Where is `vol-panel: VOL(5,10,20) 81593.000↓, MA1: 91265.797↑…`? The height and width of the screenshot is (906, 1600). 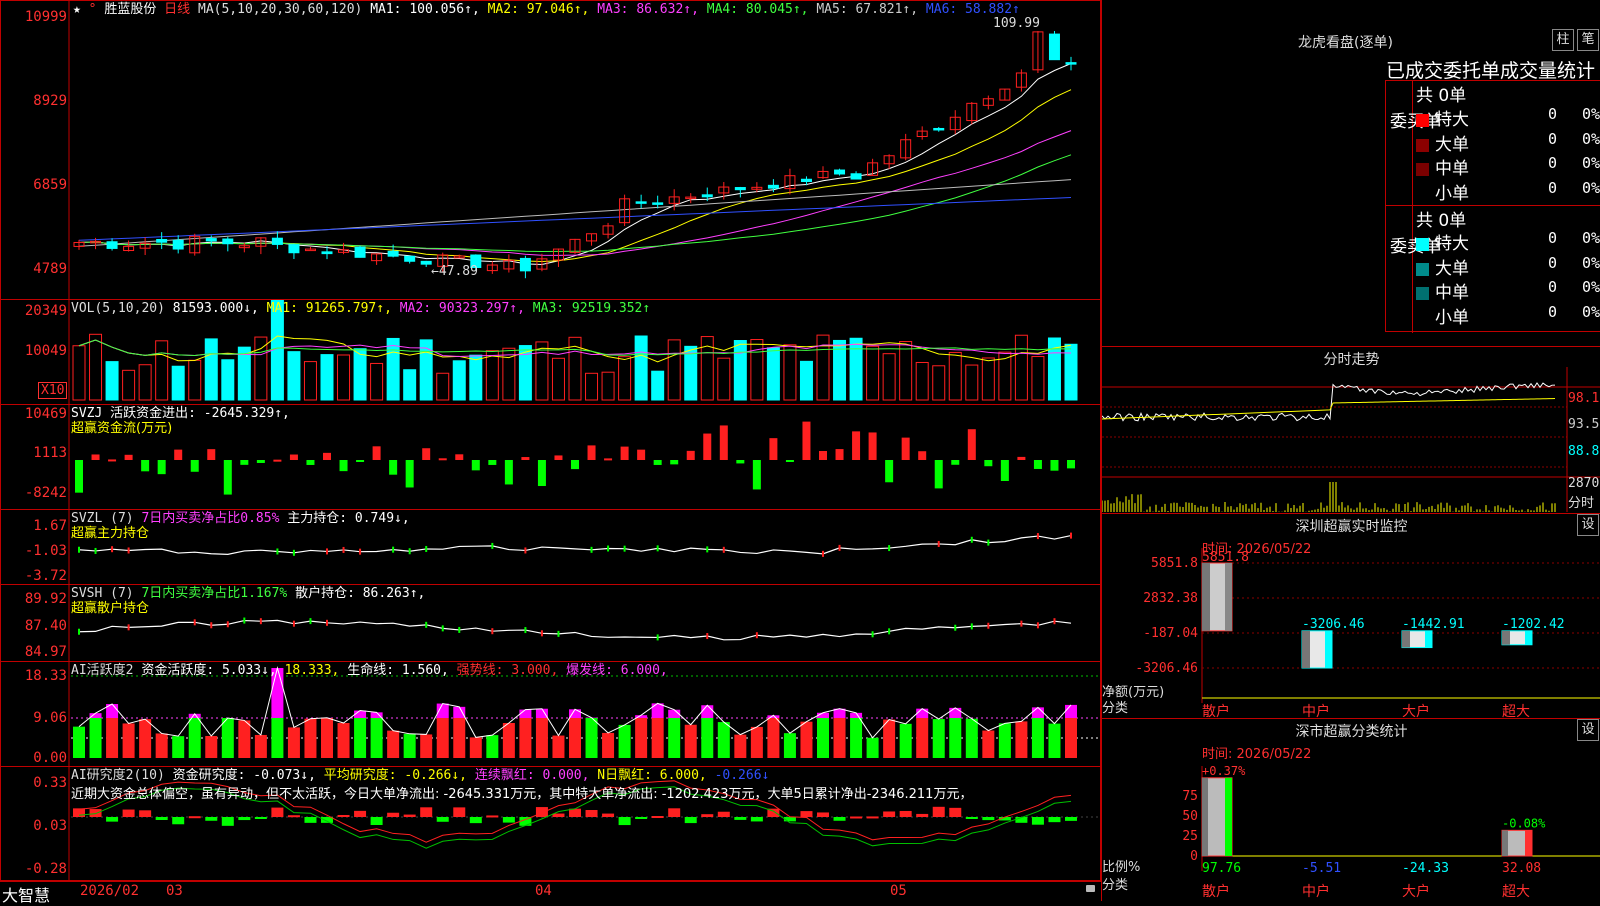 vol-panel: VOL(5,10,20) 81593.000↓, MA1: 91265.797↑… is located at coordinates (550, 352).